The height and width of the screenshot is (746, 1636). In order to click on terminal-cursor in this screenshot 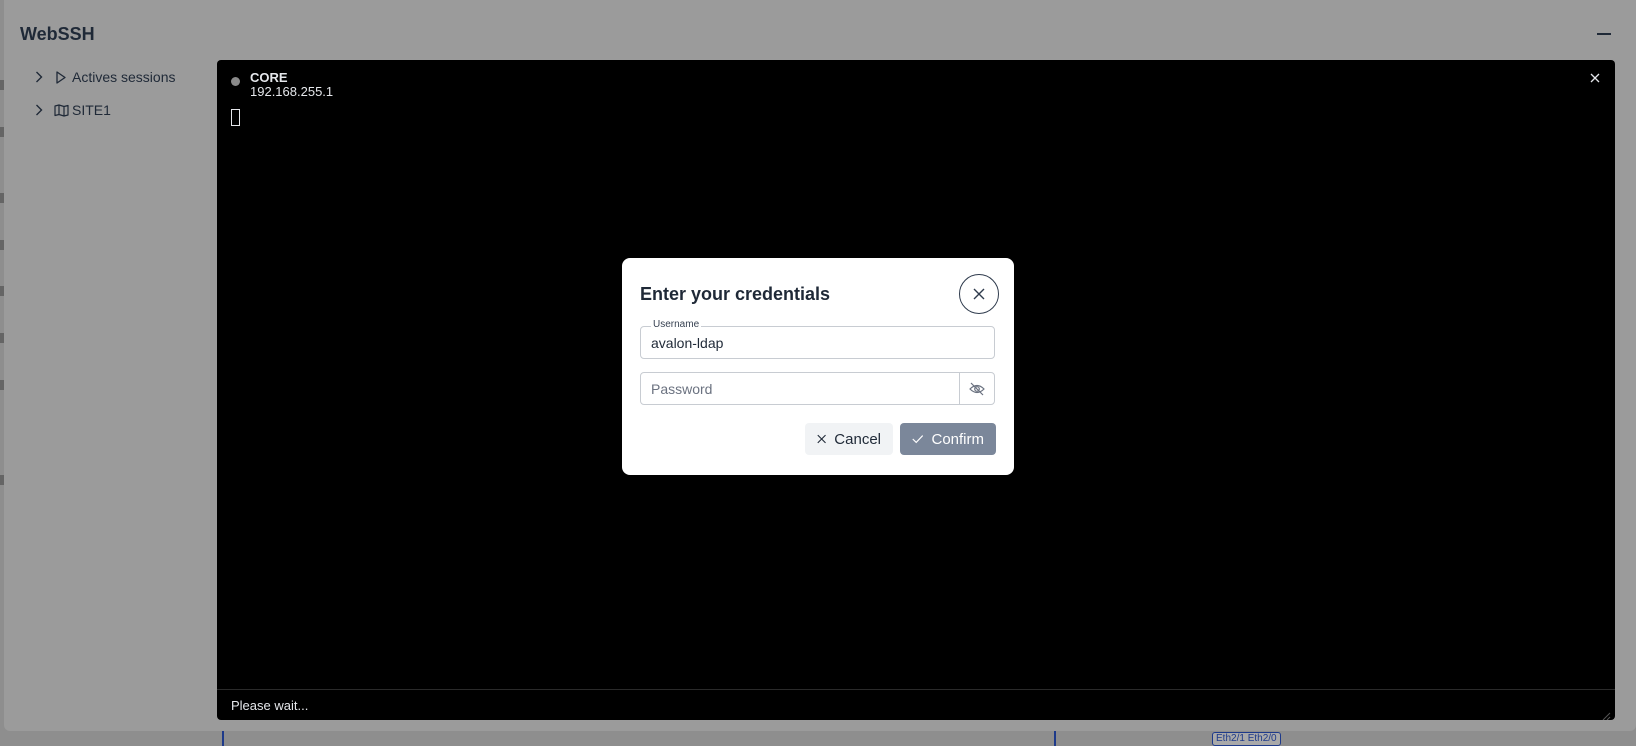, I will do `click(235, 117)`.